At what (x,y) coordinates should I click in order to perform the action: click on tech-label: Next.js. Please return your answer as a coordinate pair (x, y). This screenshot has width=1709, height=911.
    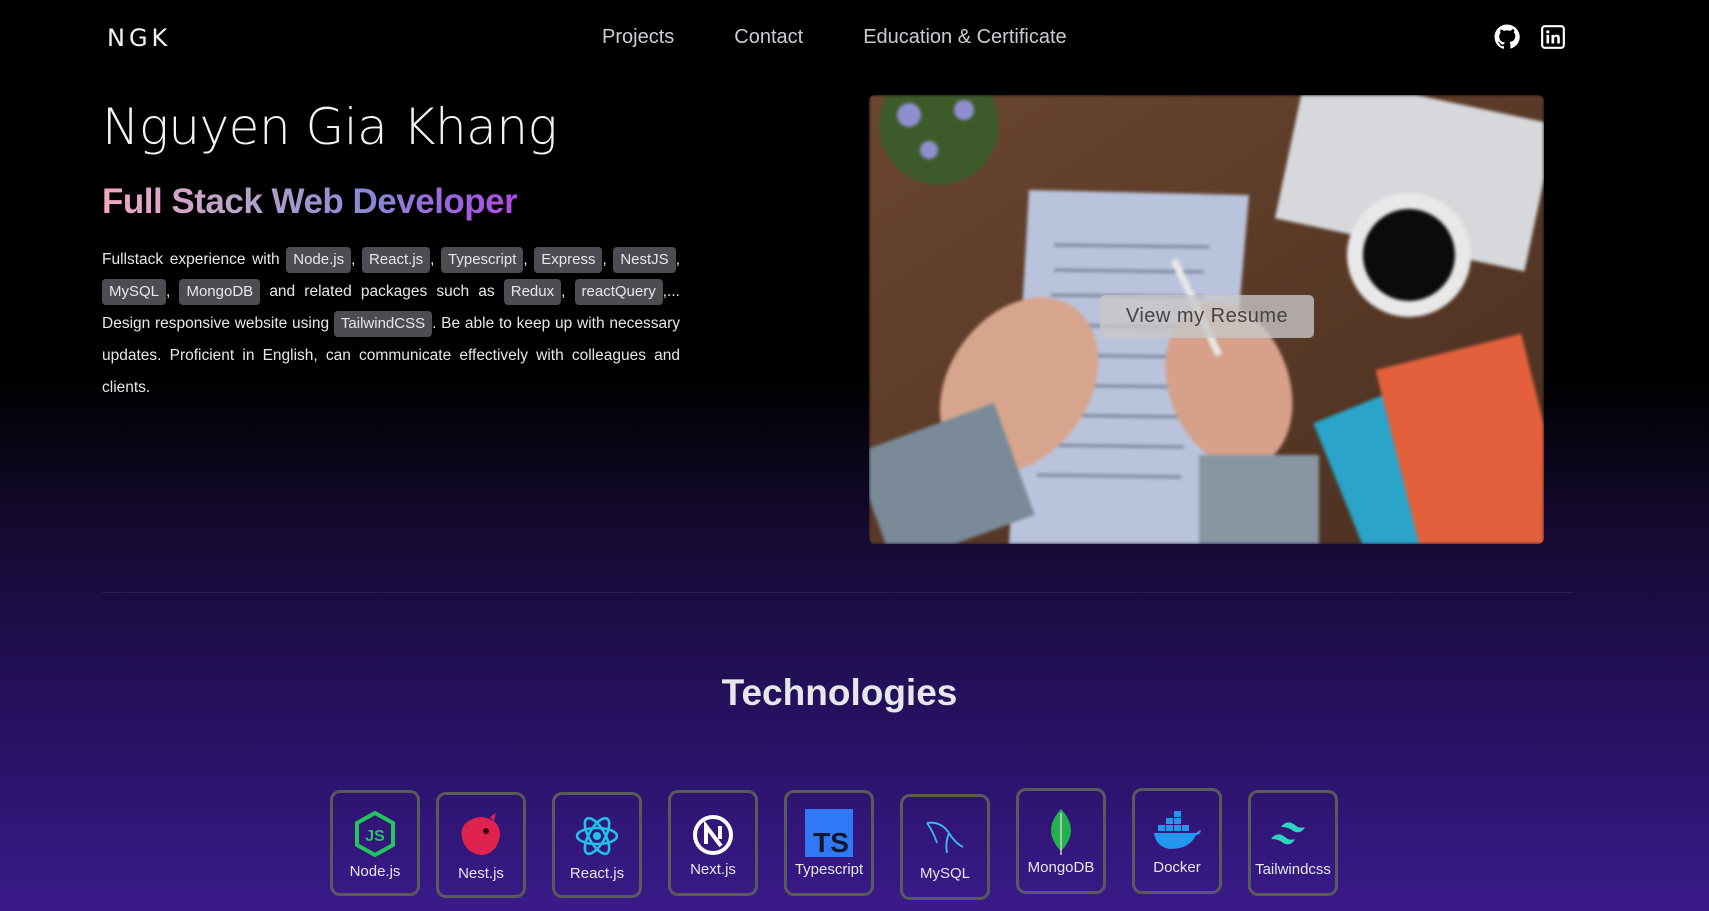
    Looking at the image, I should click on (713, 869).